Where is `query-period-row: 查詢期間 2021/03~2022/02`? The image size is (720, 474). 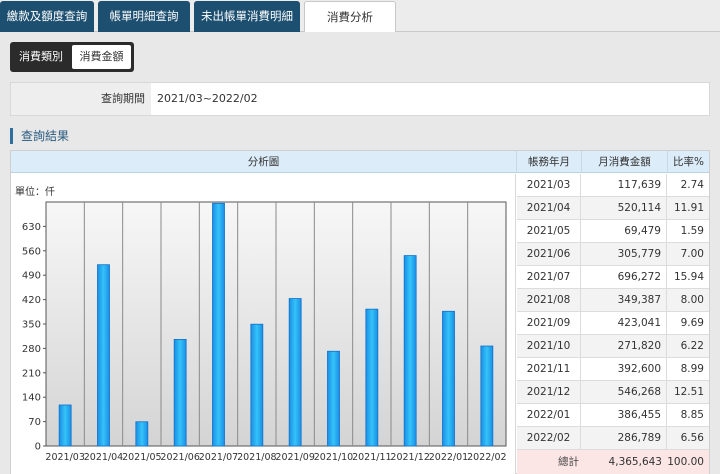
query-period-row: 查詢期間 2021/03~2022/02 is located at coordinates (360, 99).